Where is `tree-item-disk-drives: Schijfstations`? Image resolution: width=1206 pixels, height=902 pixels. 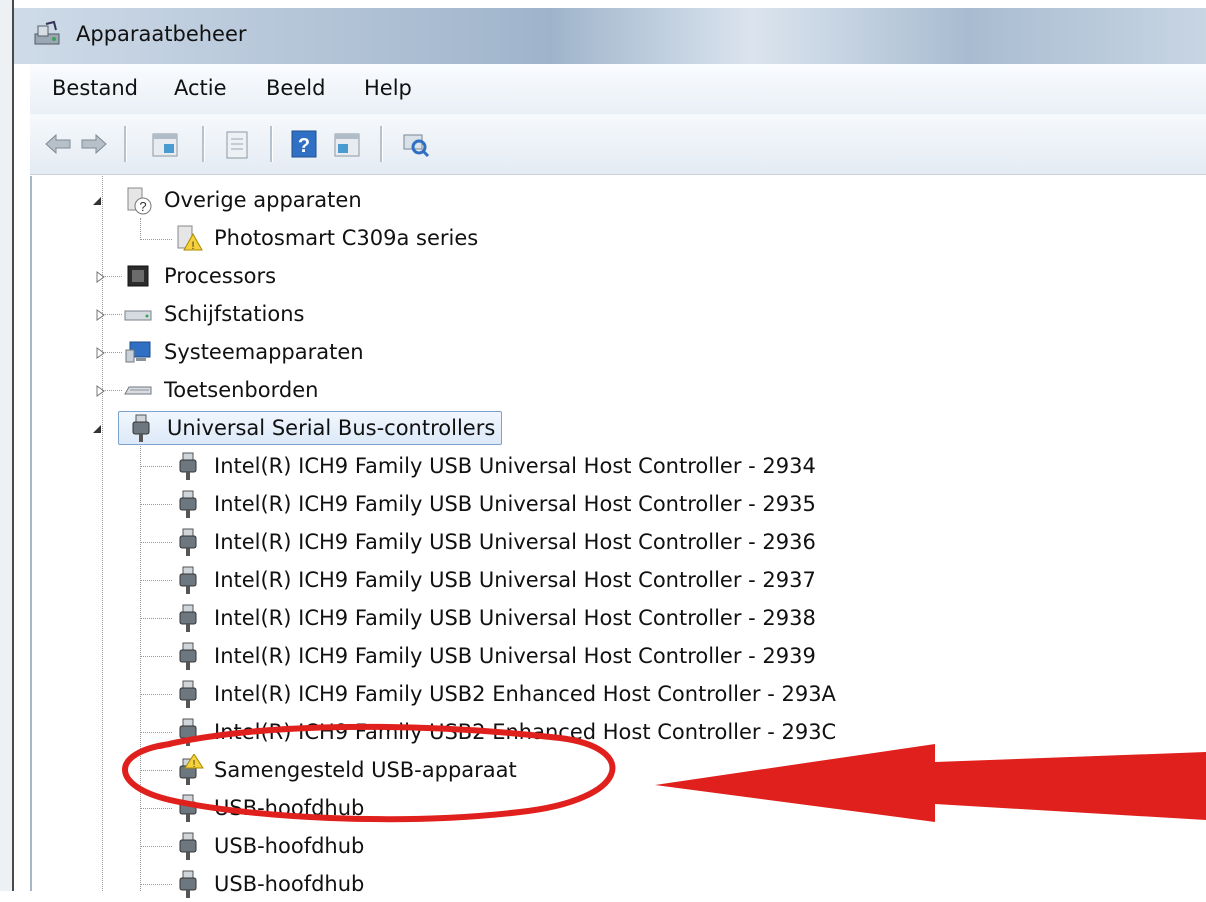
tree-item-disk-drives: Schijfstations is located at coordinates (213, 314).